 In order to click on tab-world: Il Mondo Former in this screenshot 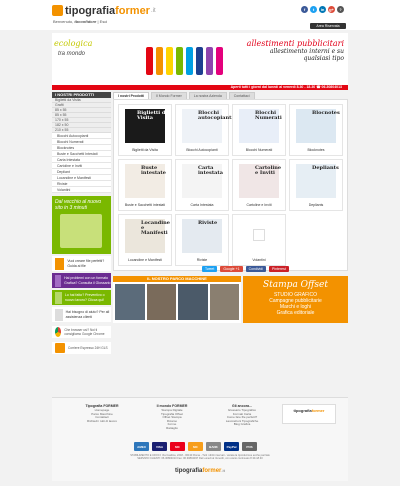, I will do `click(169, 95)`.